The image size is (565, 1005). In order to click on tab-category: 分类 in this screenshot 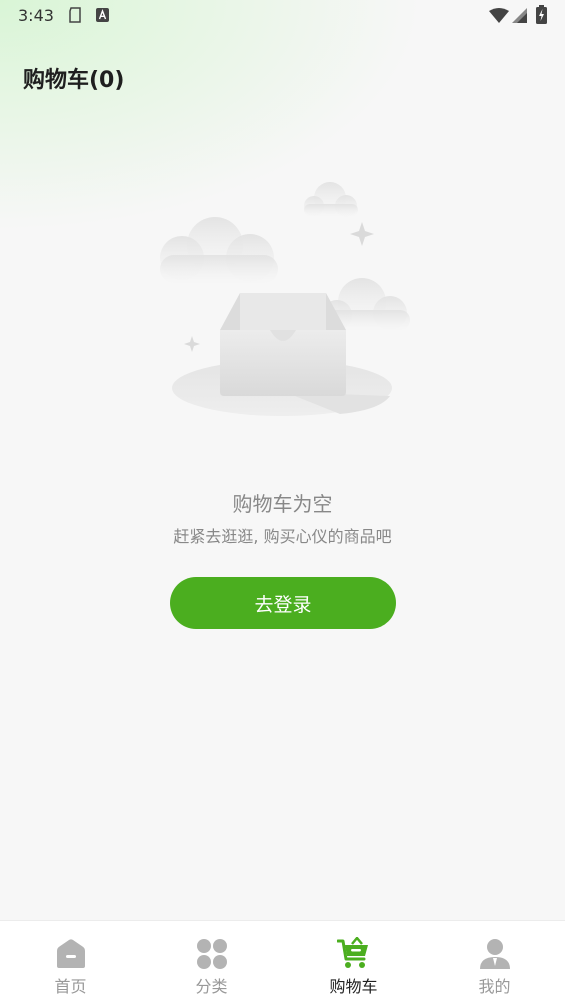, I will do `click(211, 963)`.